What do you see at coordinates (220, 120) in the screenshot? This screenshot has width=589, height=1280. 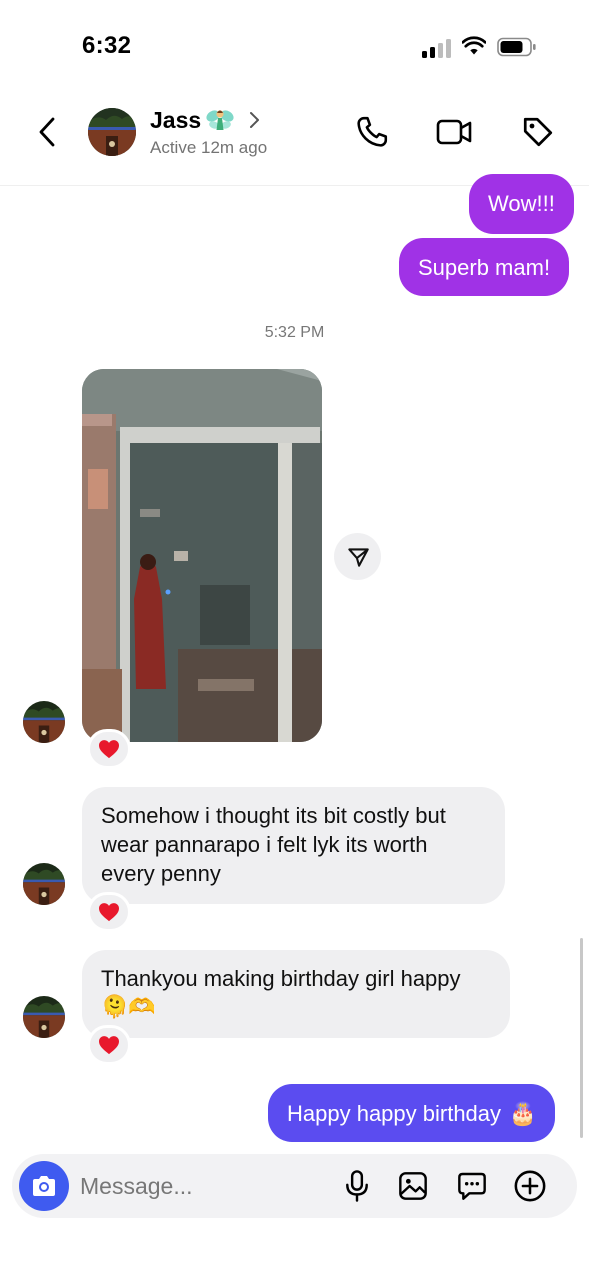 I see `fairy-icon` at bounding box center [220, 120].